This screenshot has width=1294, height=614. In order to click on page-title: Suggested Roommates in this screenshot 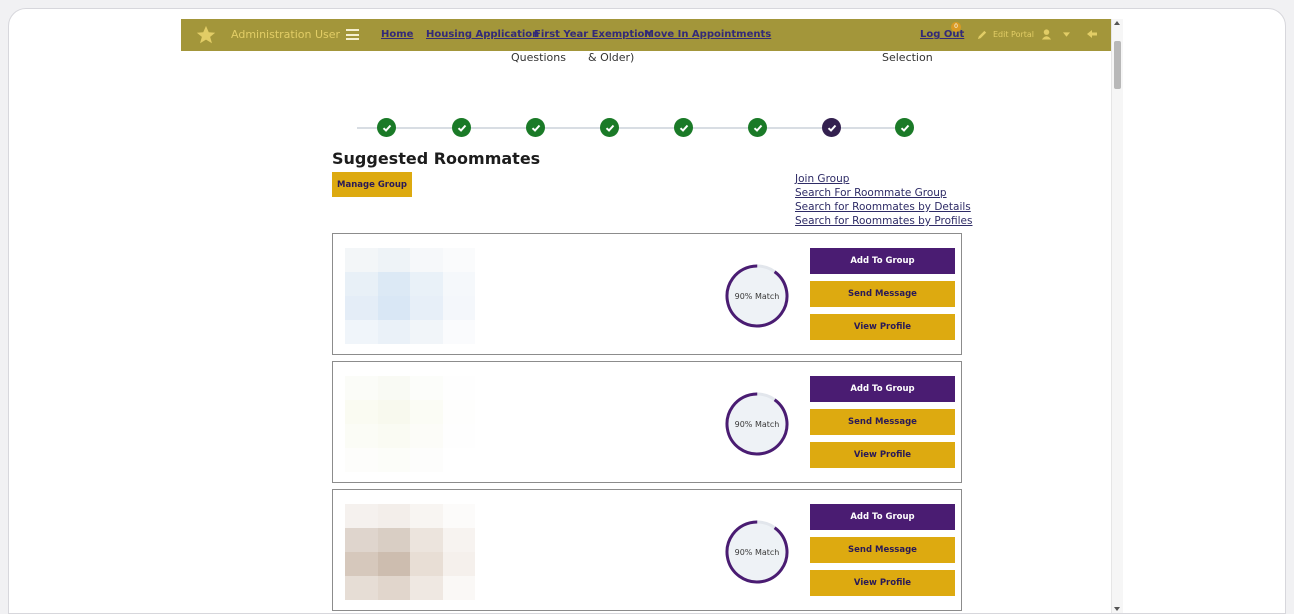, I will do `click(436, 158)`.